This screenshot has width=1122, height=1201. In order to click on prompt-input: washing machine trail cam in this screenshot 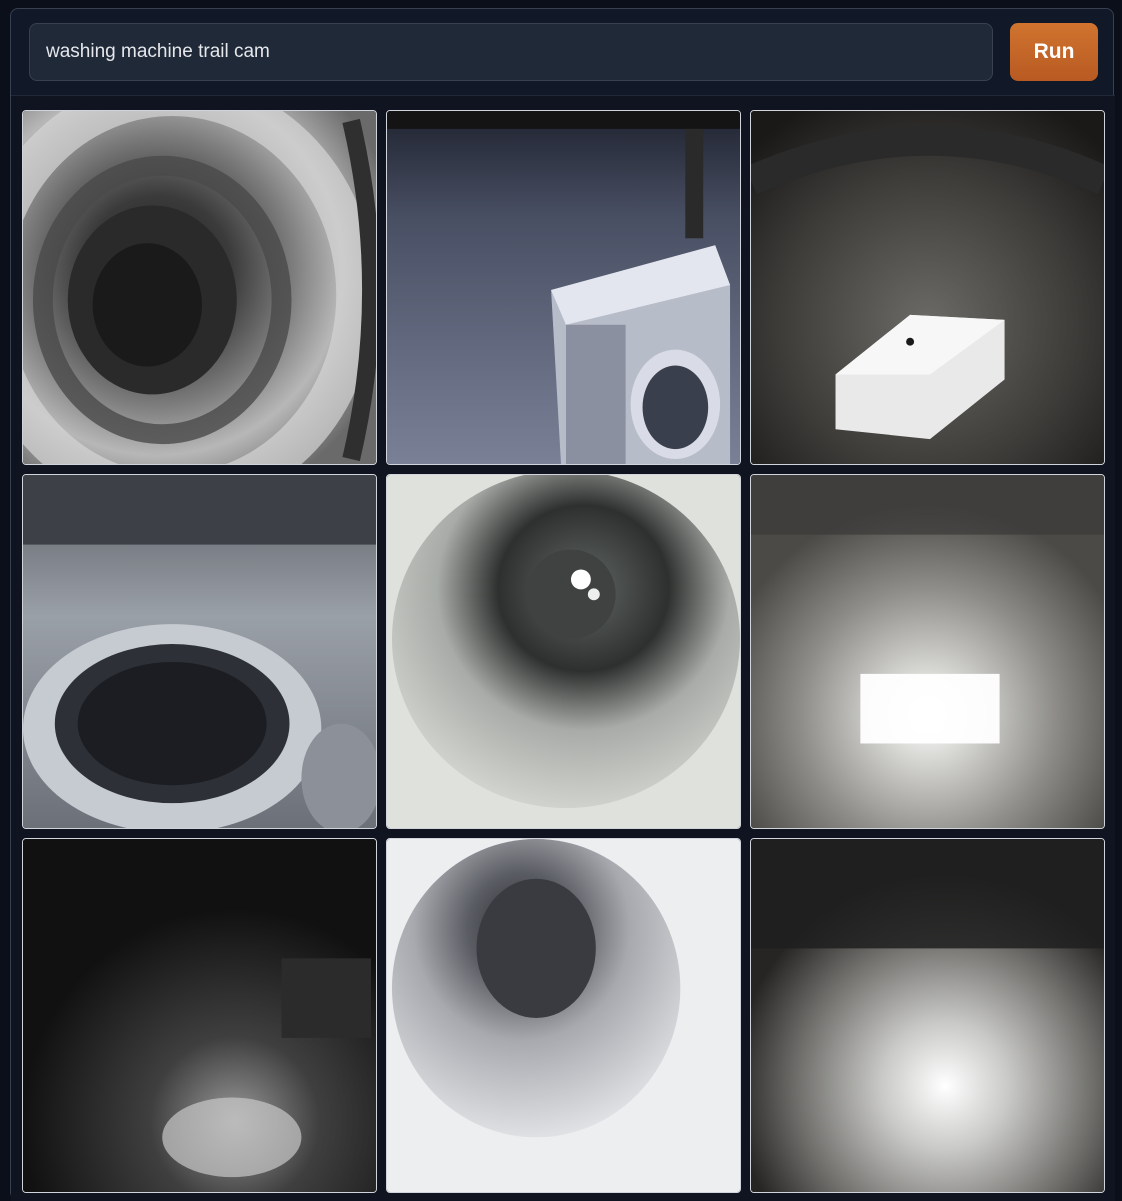, I will do `click(511, 52)`.